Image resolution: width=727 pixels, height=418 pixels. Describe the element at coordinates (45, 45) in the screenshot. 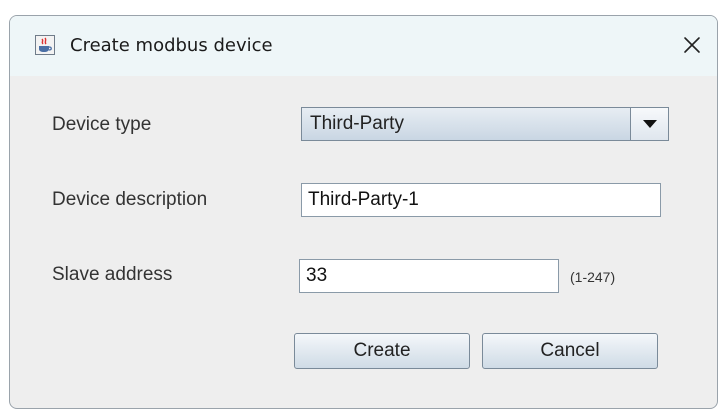

I see `java-cup-icon` at that location.